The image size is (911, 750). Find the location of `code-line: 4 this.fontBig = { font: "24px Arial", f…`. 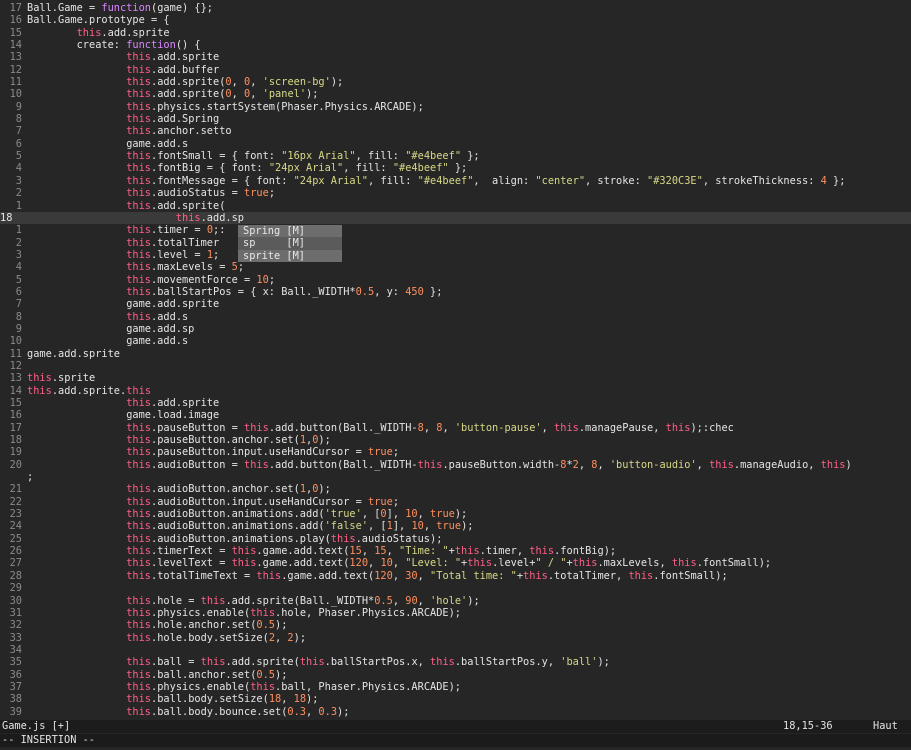

code-line: 4 this.fontBig = { font: "24px Arial", f… is located at coordinates (455, 168).